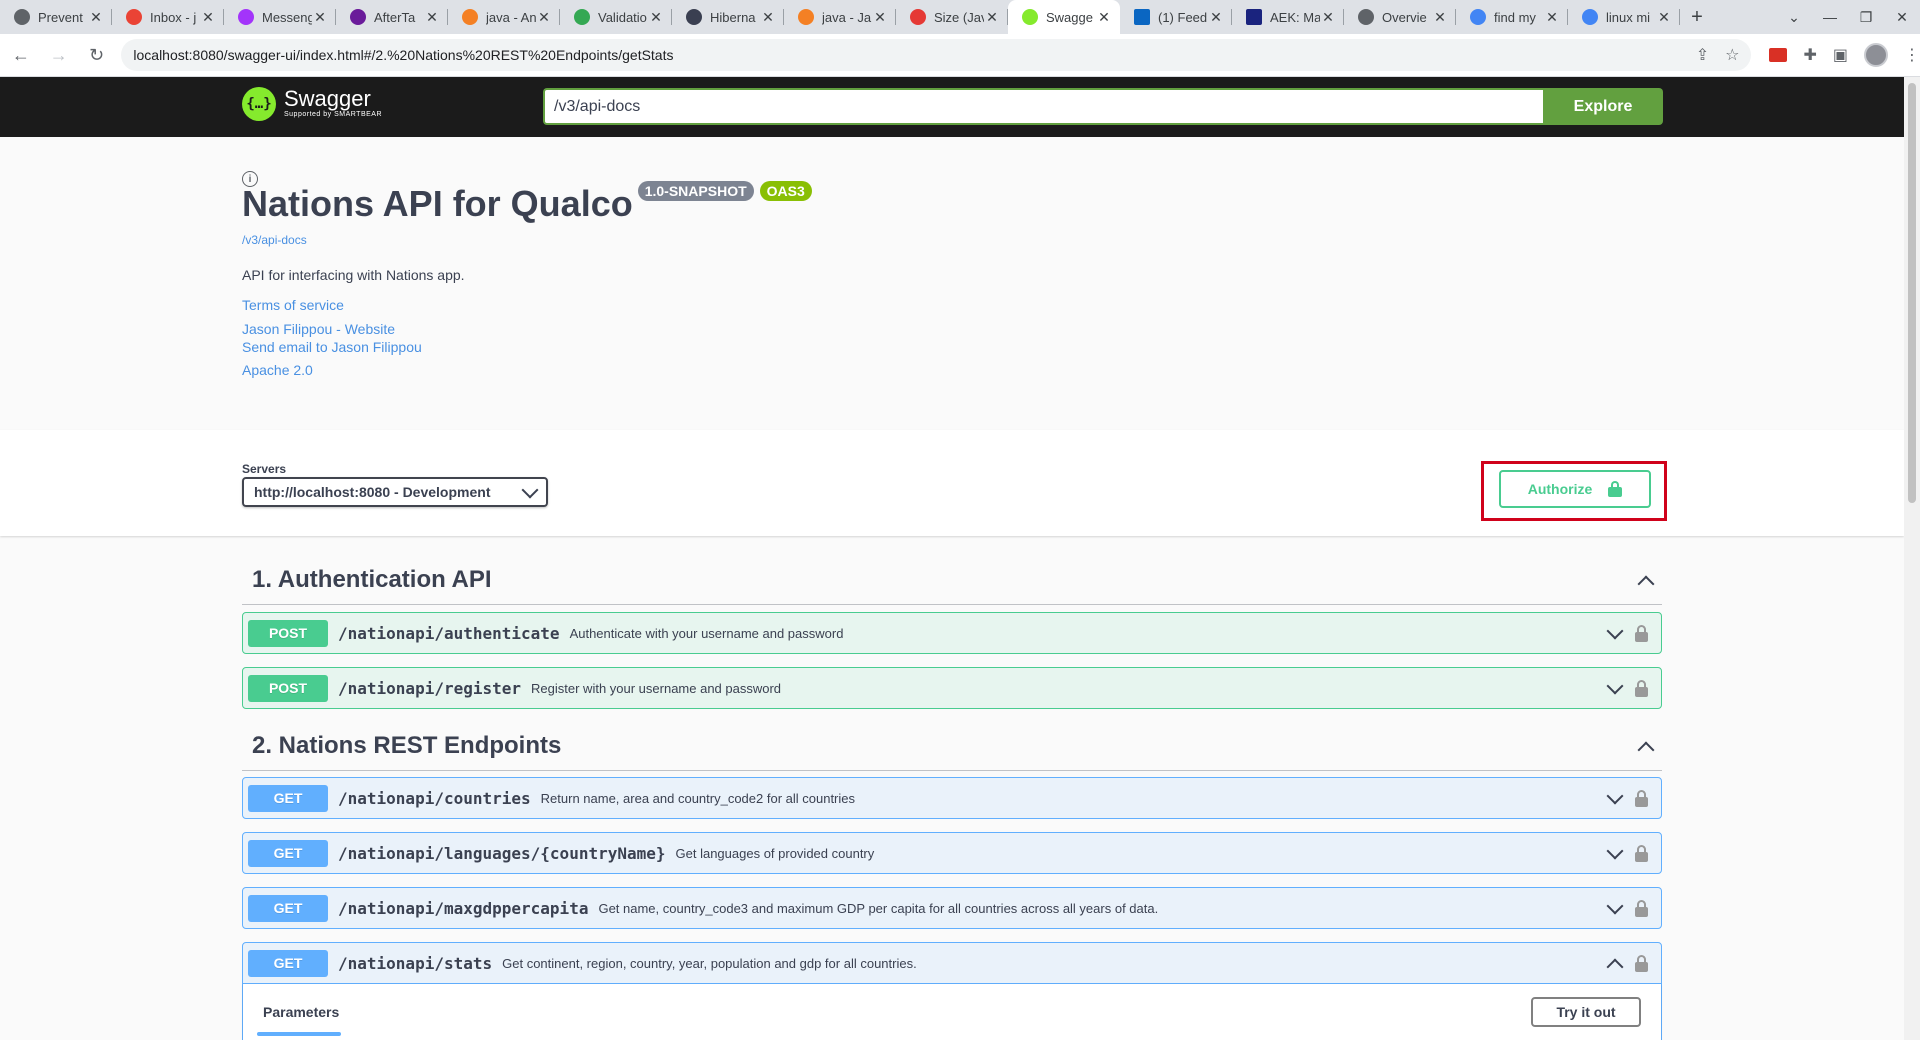 This screenshot has width=1920, height=1040. What do you see at coordinates (353, 275) in the screenshot?
I see `api-description: API for interfacing with Nations app.` at bounding box center [353, 275].